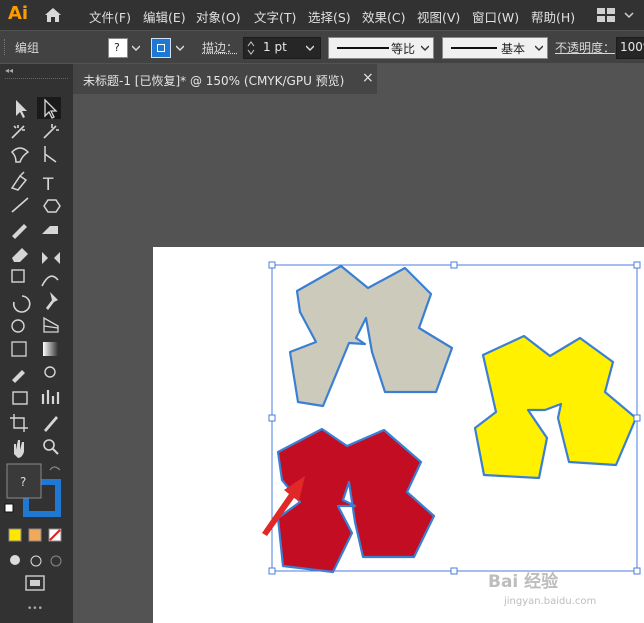  I want to click on watermark-logo: Bai 经验, so click(523, 582).